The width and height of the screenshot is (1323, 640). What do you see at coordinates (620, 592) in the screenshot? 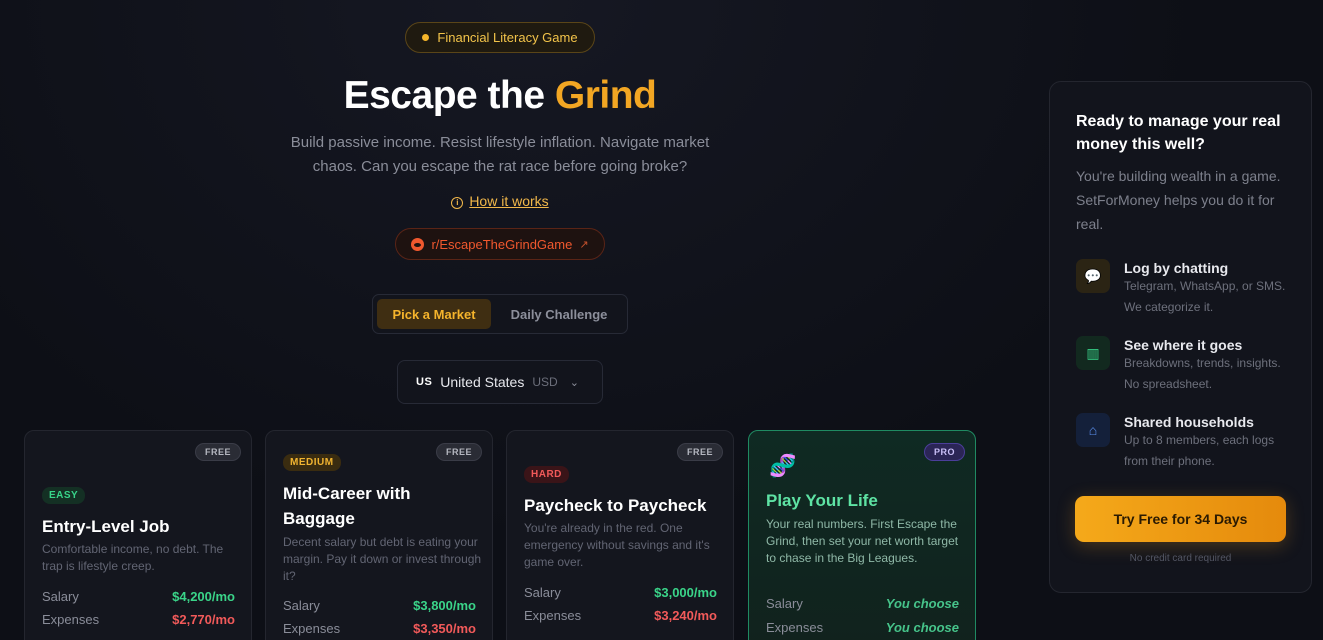
I see `salary-row: Salary $3,000/mo` at bounding box center [620, 592].